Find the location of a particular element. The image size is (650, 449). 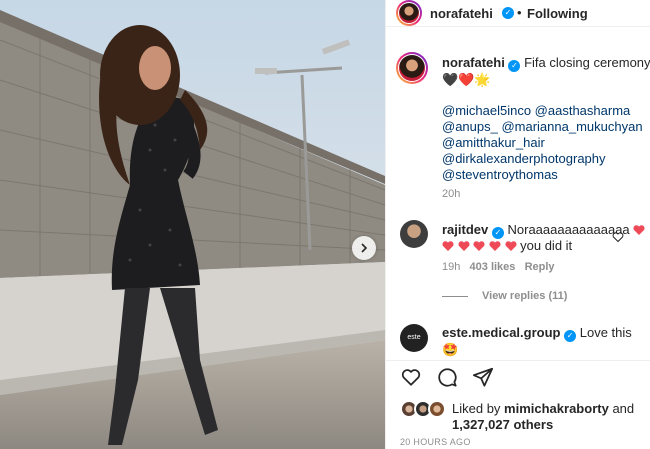

liked-by-user: mimichakraborty is located at coordinates (556, 408).